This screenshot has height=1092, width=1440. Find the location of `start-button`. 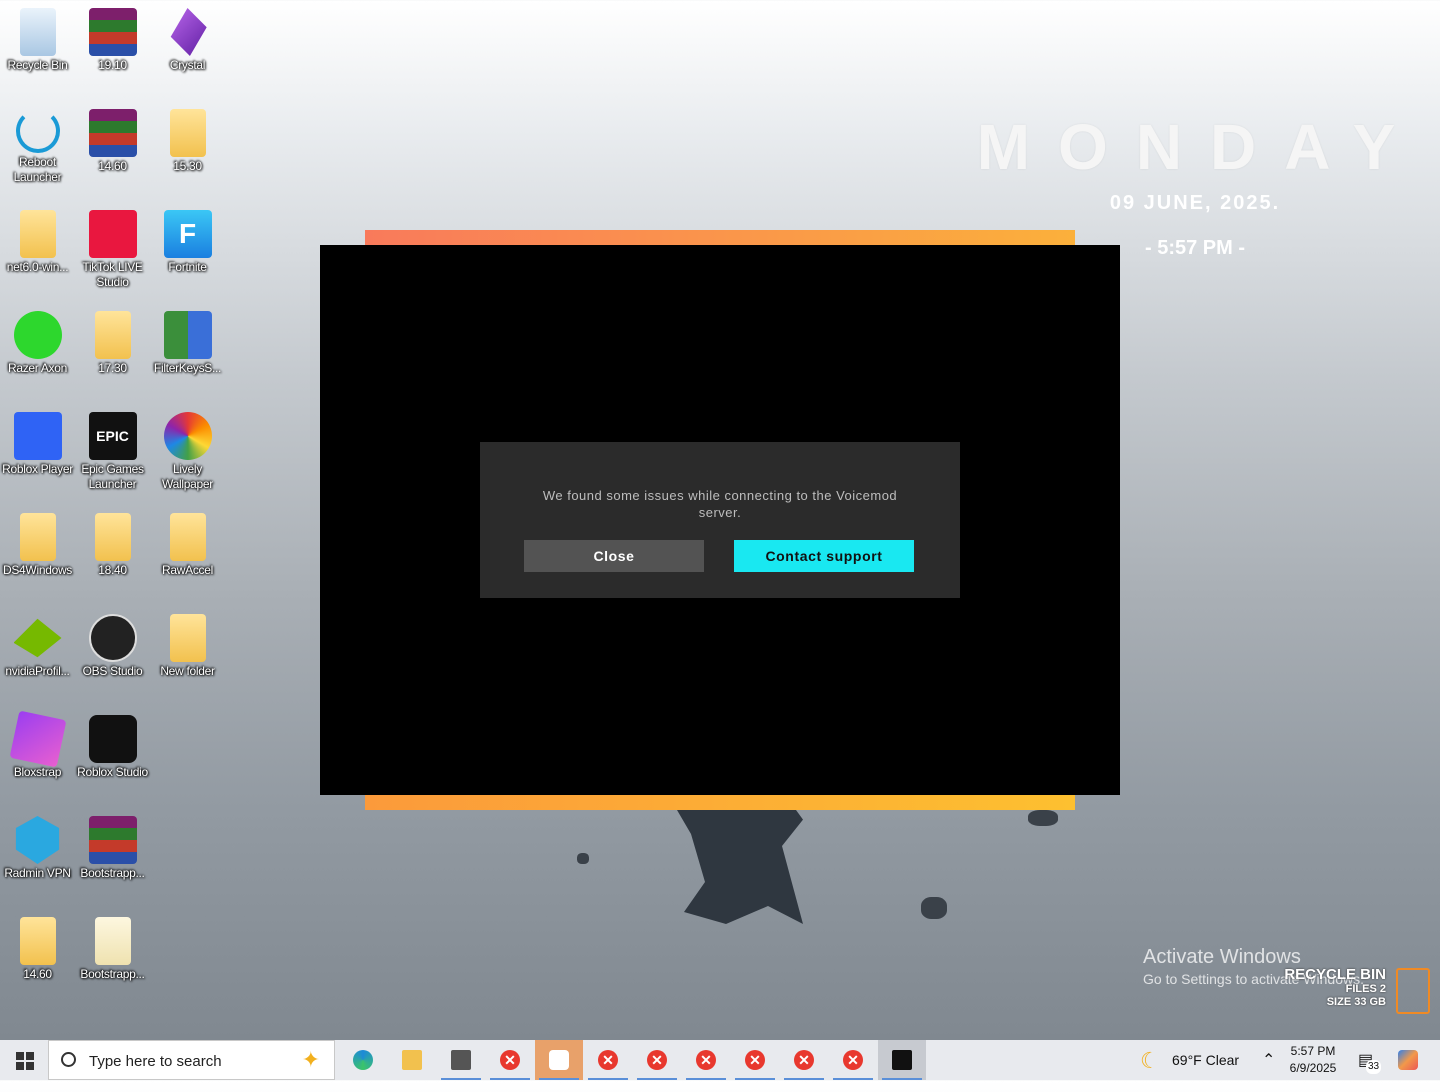

start-button is located at coordinates (24, 1060).